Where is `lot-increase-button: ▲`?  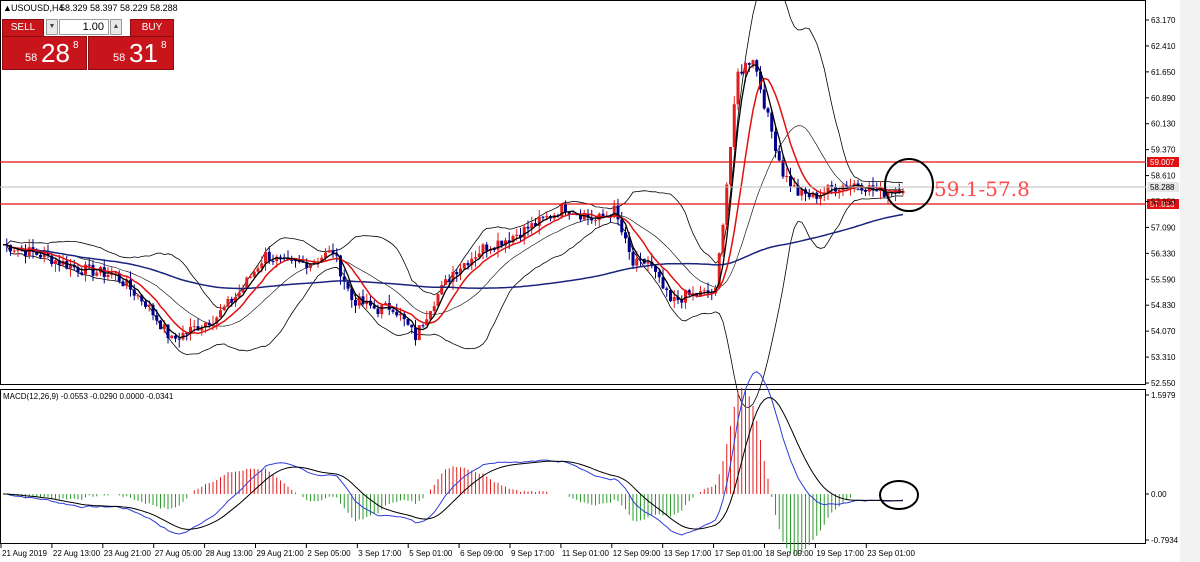
lot-increase-button: ▲ is located at coordinates (116, 27).